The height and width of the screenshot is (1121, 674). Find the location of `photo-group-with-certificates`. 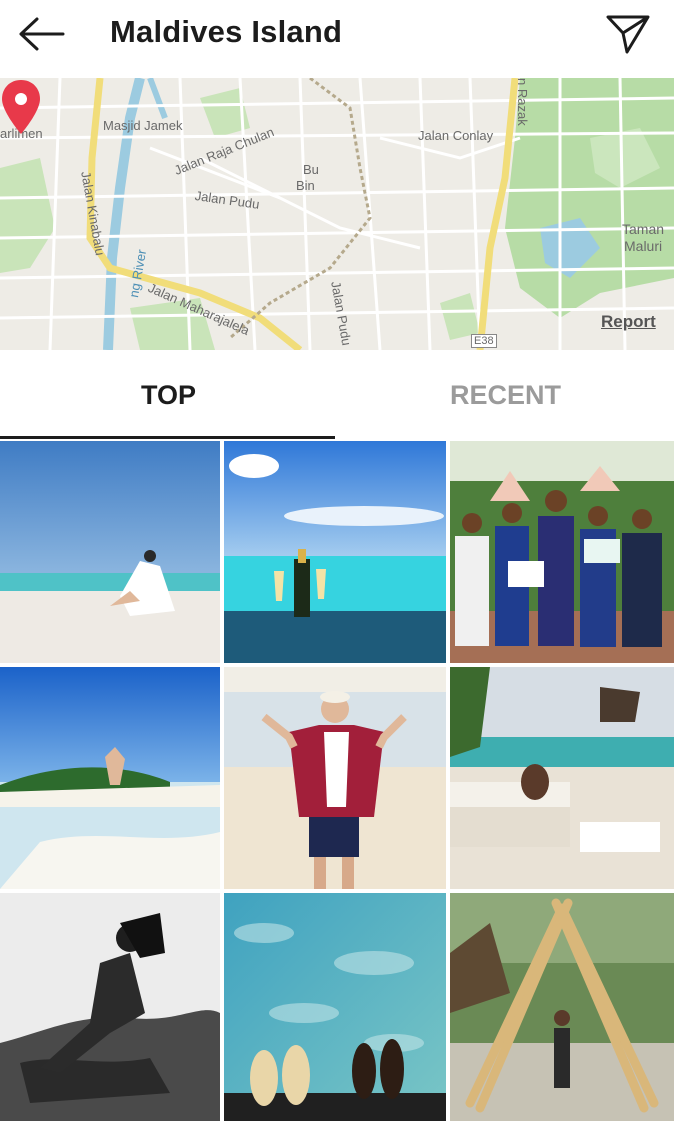

photo-group-with-certificates is located at coordinates (562, 552).